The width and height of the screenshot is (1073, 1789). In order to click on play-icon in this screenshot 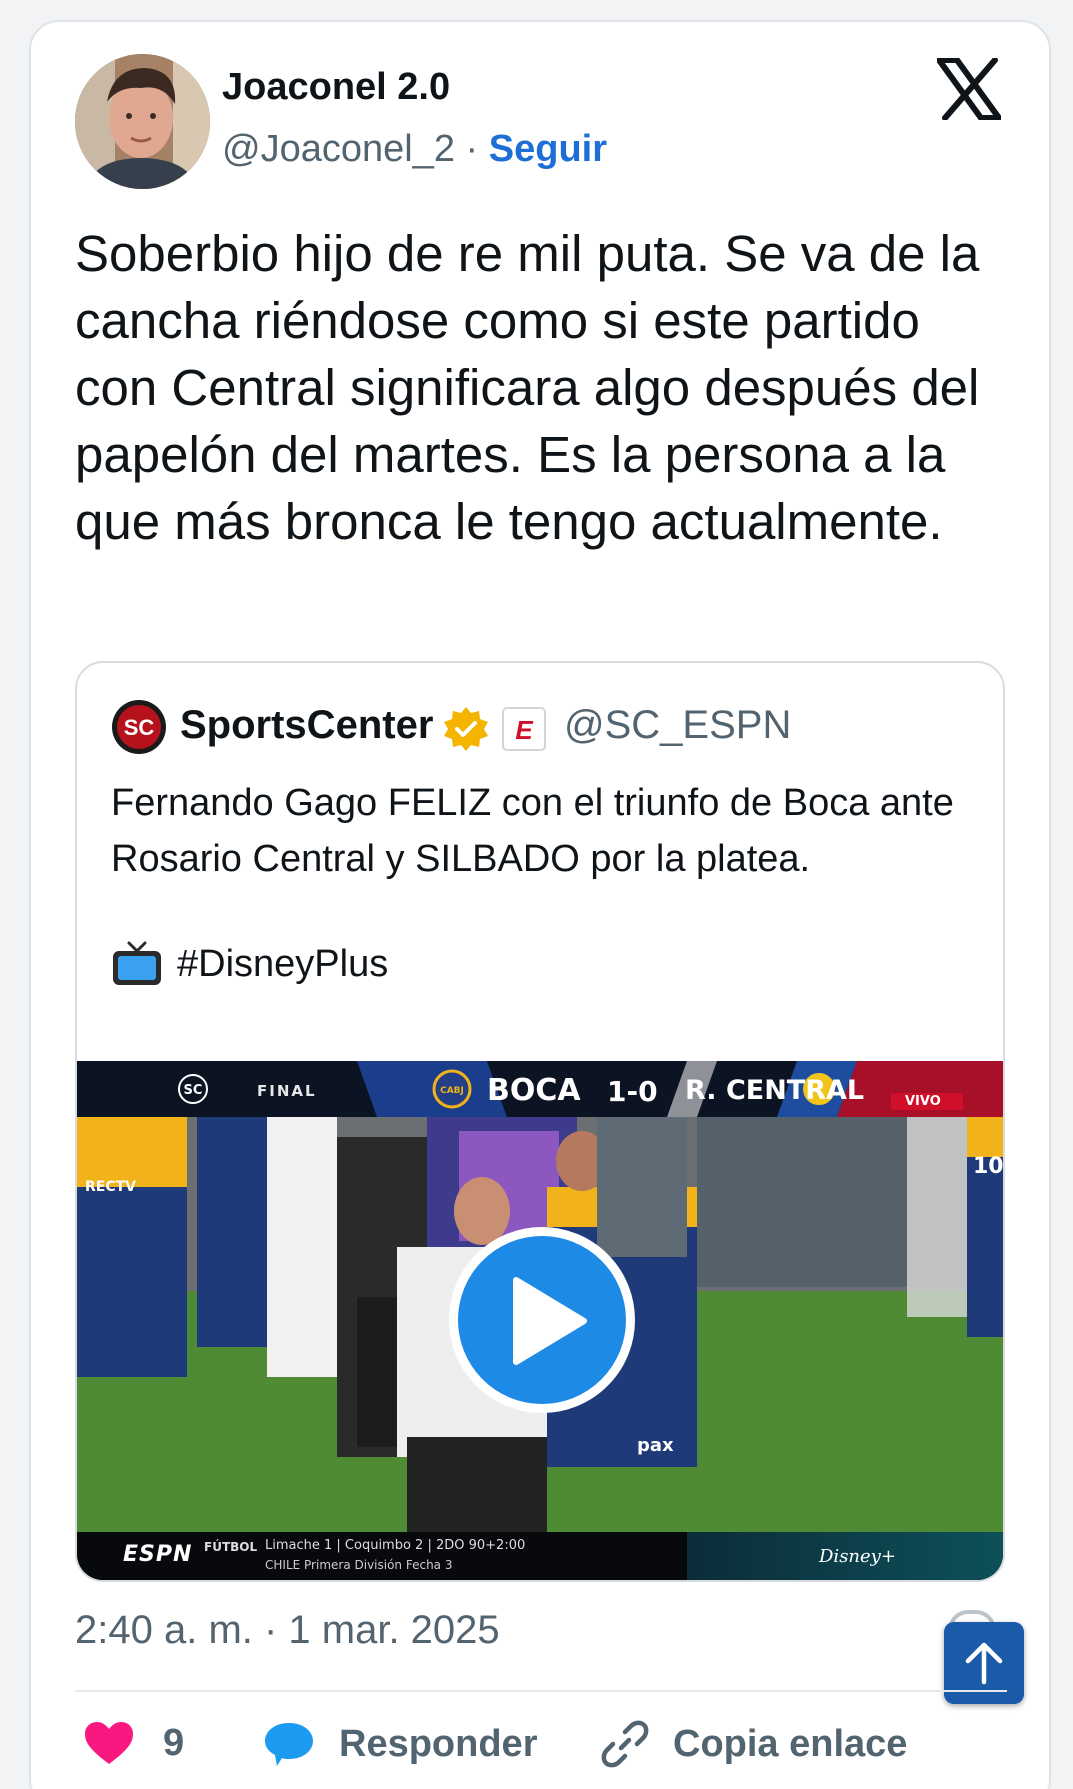, I will do `click(550, 1321)`.